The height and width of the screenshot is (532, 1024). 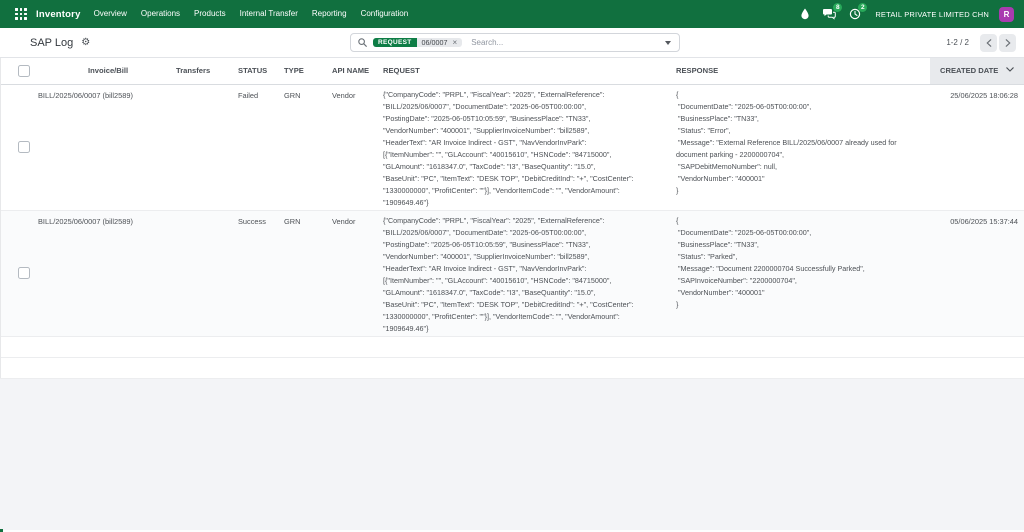 What do you see at coordinates (24, 70) in the screenshot?
I see `select-all-checkbox` at bounding box center [24, 70].